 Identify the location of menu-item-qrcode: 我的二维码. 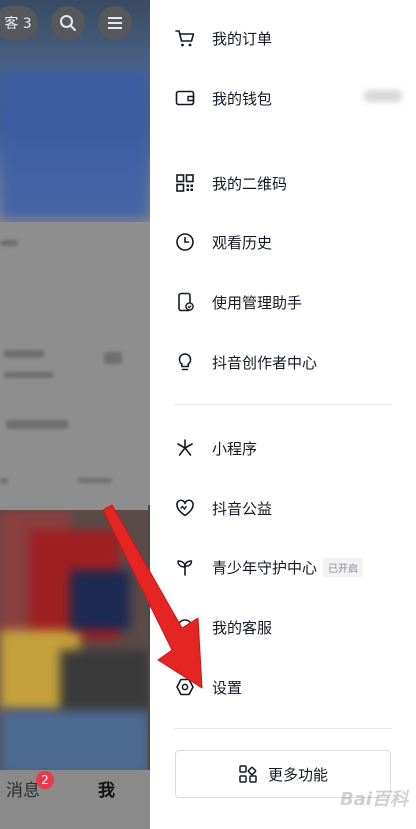
(284, 183).